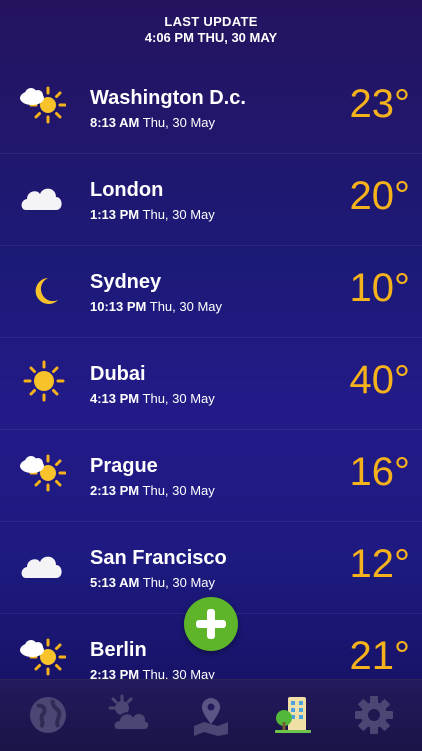 This screenshot has height=751, width=422. I want to click on tab-bar, so click(211, 715).